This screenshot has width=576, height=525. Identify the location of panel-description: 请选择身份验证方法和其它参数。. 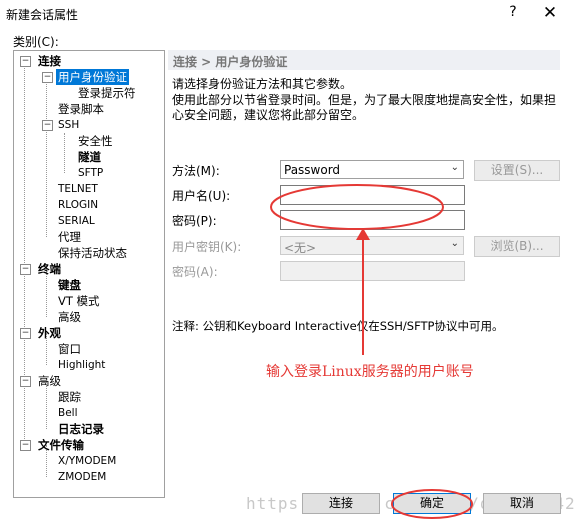
(262, 84).